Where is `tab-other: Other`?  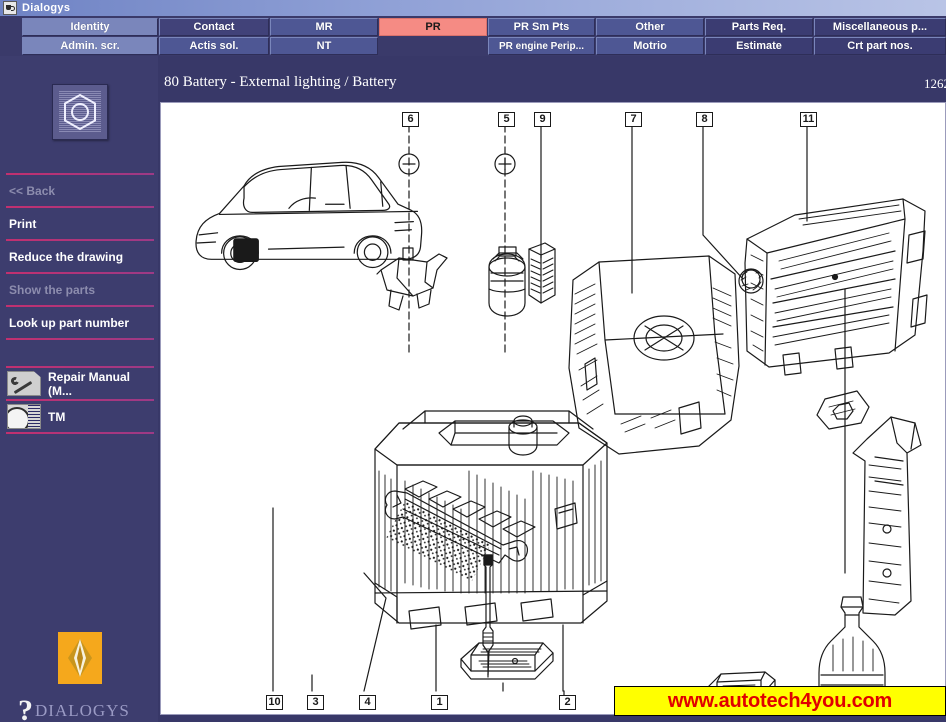 tab-other: Other is located at coordinates (650, 27).